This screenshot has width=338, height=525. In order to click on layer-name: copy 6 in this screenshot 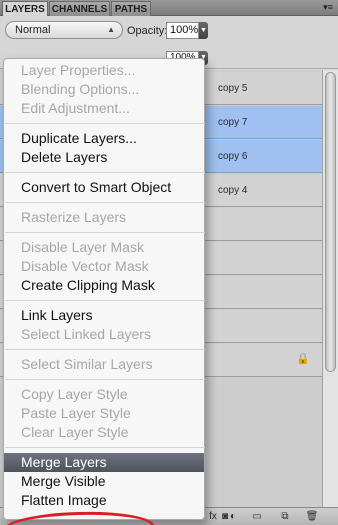, I will do `click(233, 156)`.